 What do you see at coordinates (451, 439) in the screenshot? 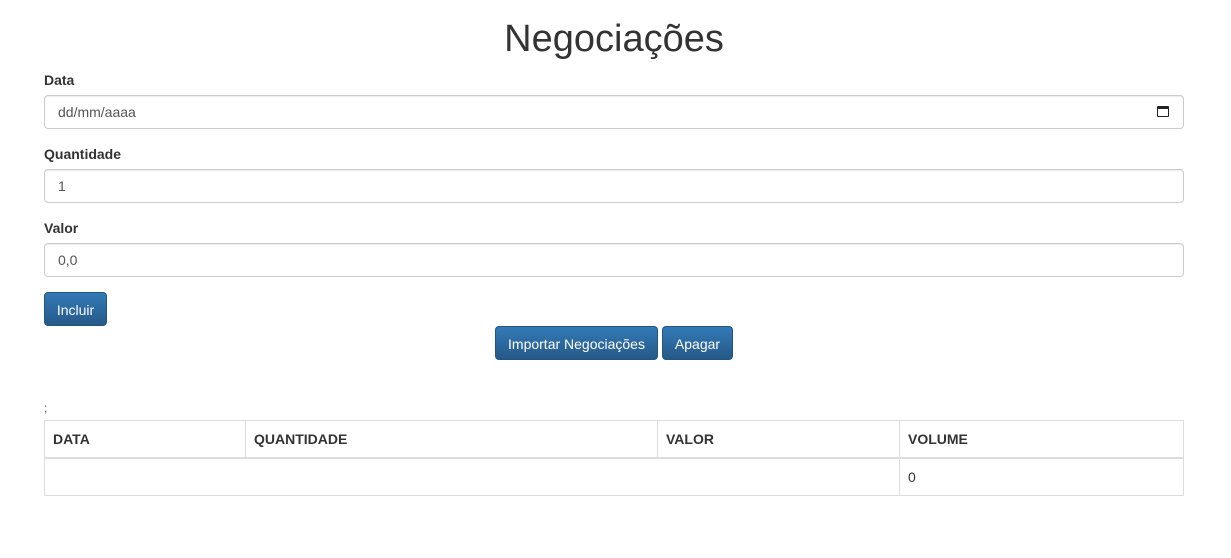
I see `header-quantidade: QUANTIDADE` at bounding box center [451, 439].